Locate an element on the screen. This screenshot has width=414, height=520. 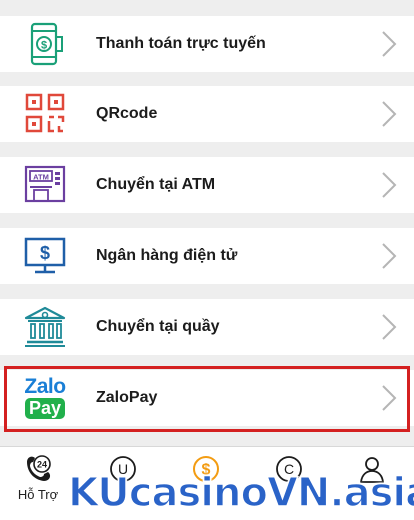
menu-item-label: Thanh toán trực tuyến is located at coordinates (181, 43).